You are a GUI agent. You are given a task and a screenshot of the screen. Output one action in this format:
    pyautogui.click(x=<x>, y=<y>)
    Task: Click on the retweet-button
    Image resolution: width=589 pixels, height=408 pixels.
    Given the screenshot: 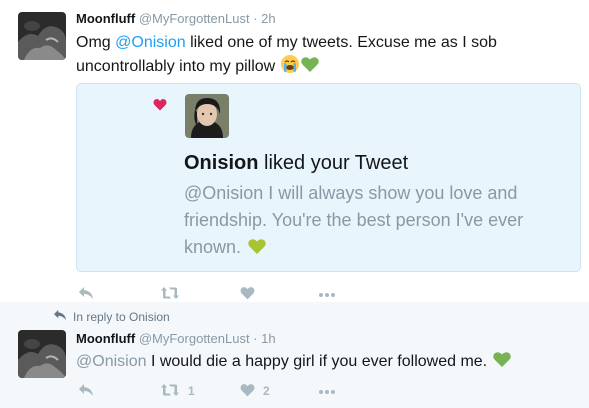 What is the action you would take?
    pyautogui.click(x=170, y=294)
    